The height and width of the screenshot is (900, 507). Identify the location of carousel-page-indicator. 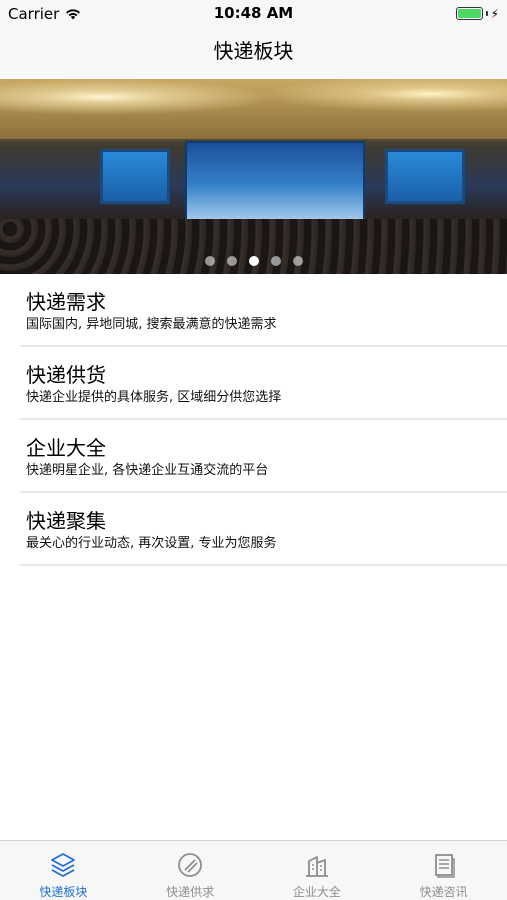
(253, 261).